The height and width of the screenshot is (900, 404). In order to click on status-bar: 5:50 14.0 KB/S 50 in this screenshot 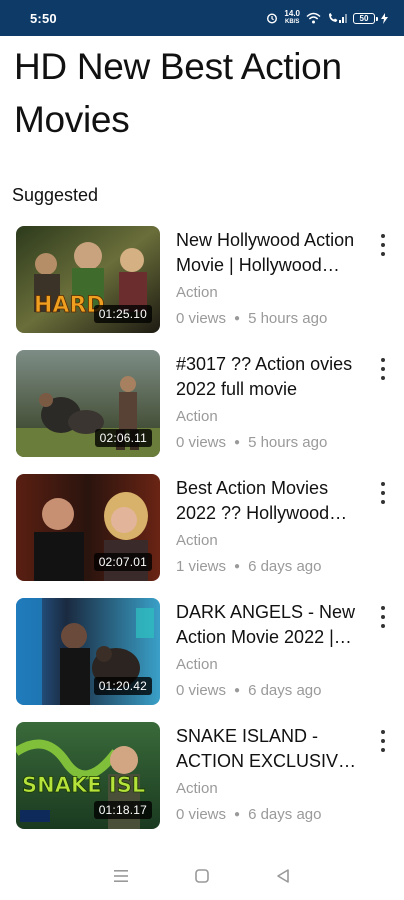, I will do `click(202, 18)`.